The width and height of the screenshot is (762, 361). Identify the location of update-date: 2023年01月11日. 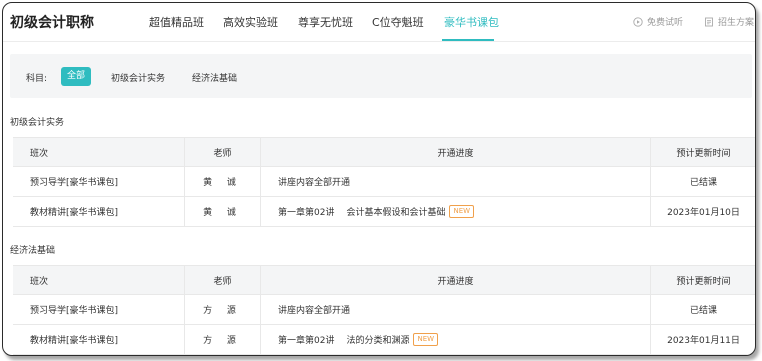
(703, 341).